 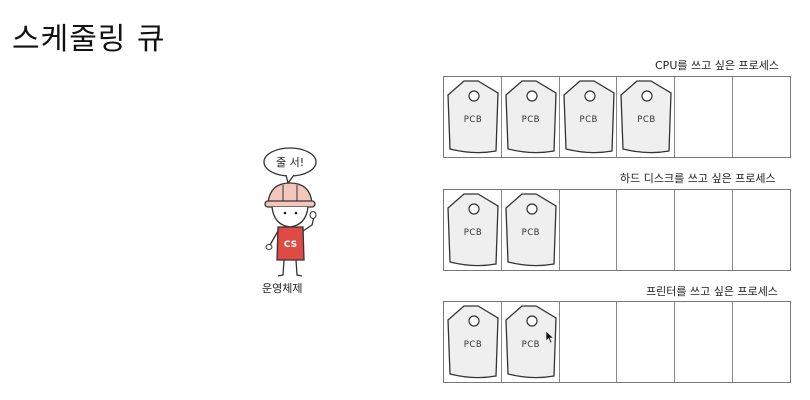 I want to click on os-badge: CS, so click(x=290, y=245).